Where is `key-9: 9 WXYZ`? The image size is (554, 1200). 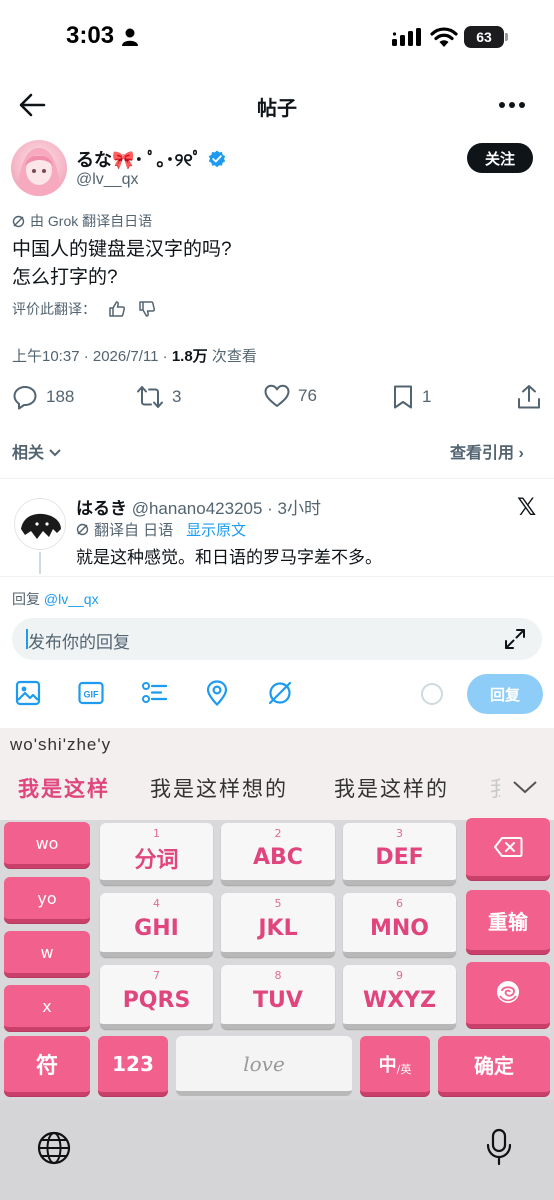 key-9: 9 WXYZ is located at coordinates (399, 997).